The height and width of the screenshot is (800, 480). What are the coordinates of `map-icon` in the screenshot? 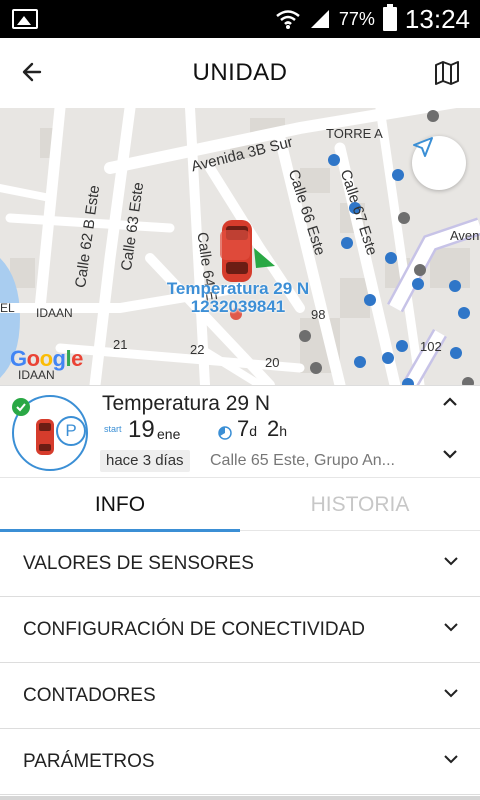 It's located at (447, 73).